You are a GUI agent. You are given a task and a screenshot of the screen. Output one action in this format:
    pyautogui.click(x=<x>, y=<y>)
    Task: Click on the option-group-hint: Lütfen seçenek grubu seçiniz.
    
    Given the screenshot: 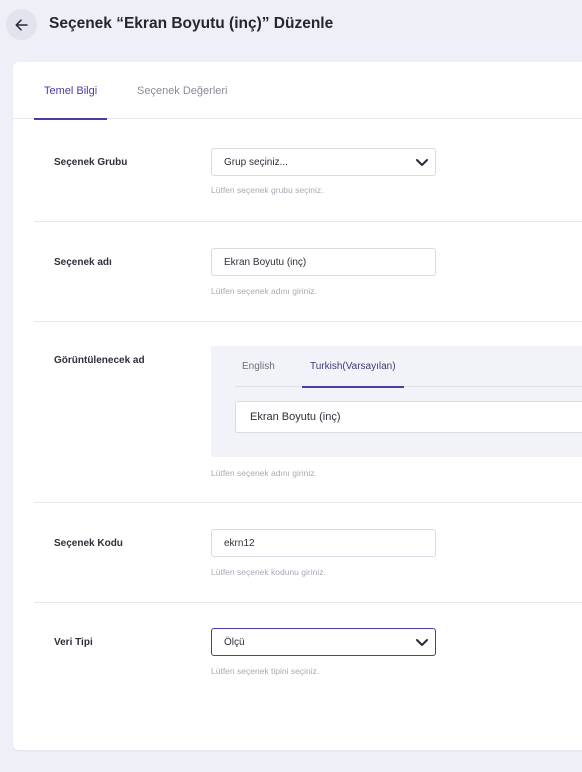 What is the action you would take?
    pyautogui.click(x=267, y=190)
    